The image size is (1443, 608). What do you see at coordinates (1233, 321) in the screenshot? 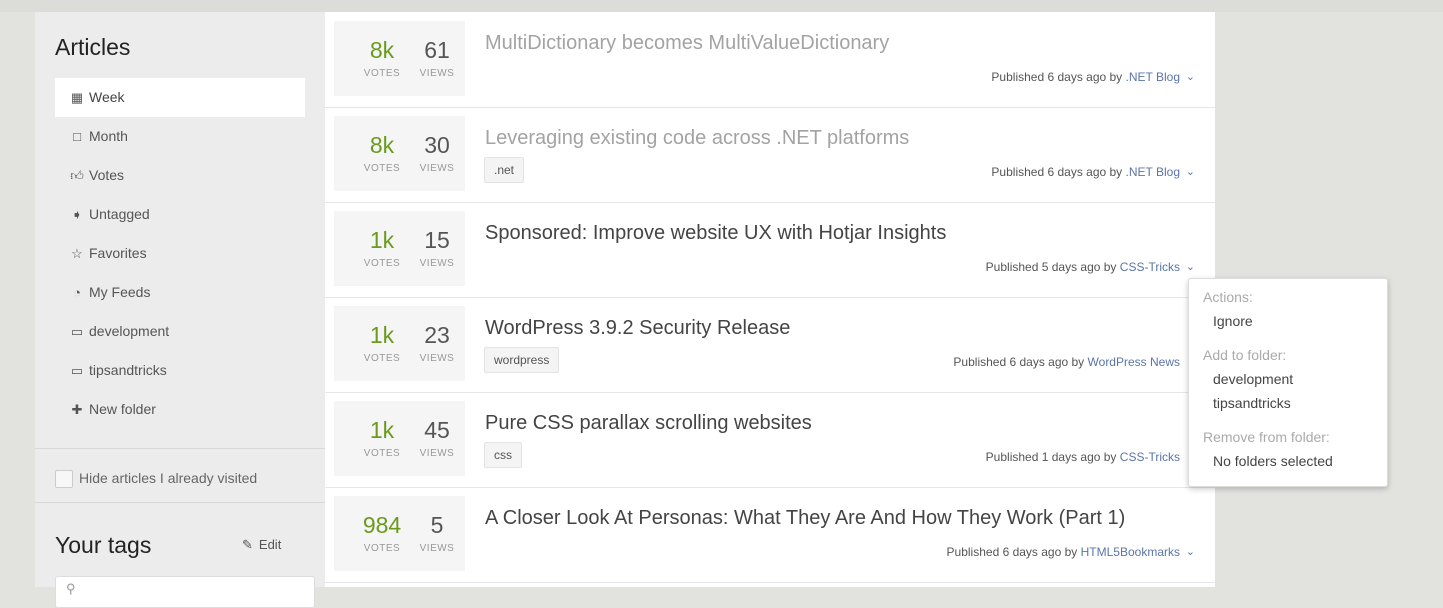
I see `ignore-menu-item: Ignore` at bounding box center [1233, 321].